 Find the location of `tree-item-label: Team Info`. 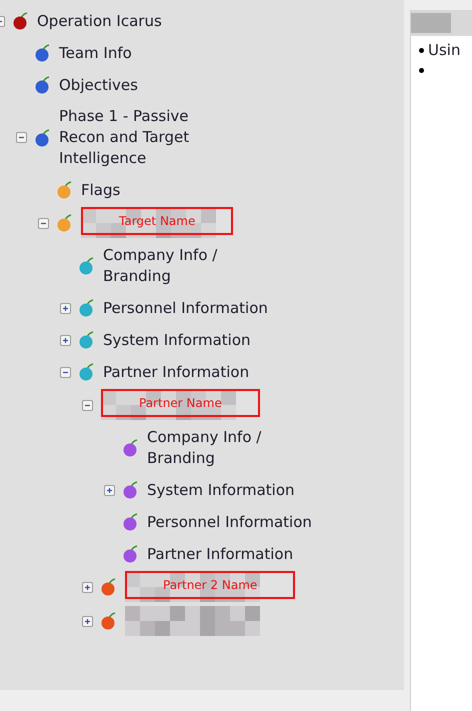

tree-item-label: Team Info is located at coordinates (95, 53).